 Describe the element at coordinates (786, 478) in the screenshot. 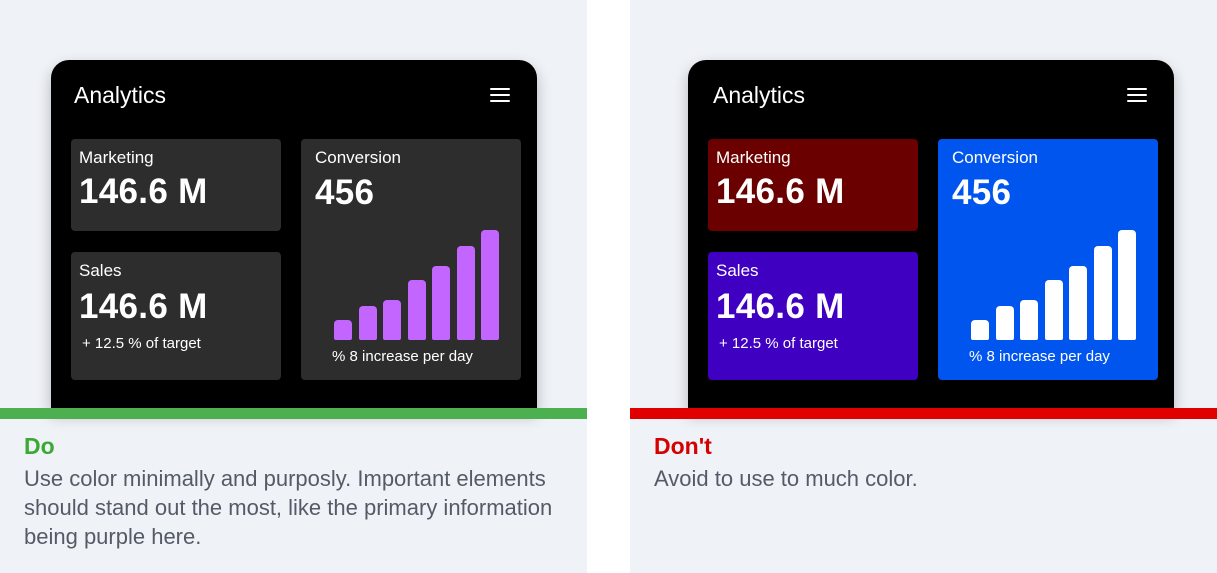

I see `dont-guideline-text: Avoid to use to much color.` at that location.